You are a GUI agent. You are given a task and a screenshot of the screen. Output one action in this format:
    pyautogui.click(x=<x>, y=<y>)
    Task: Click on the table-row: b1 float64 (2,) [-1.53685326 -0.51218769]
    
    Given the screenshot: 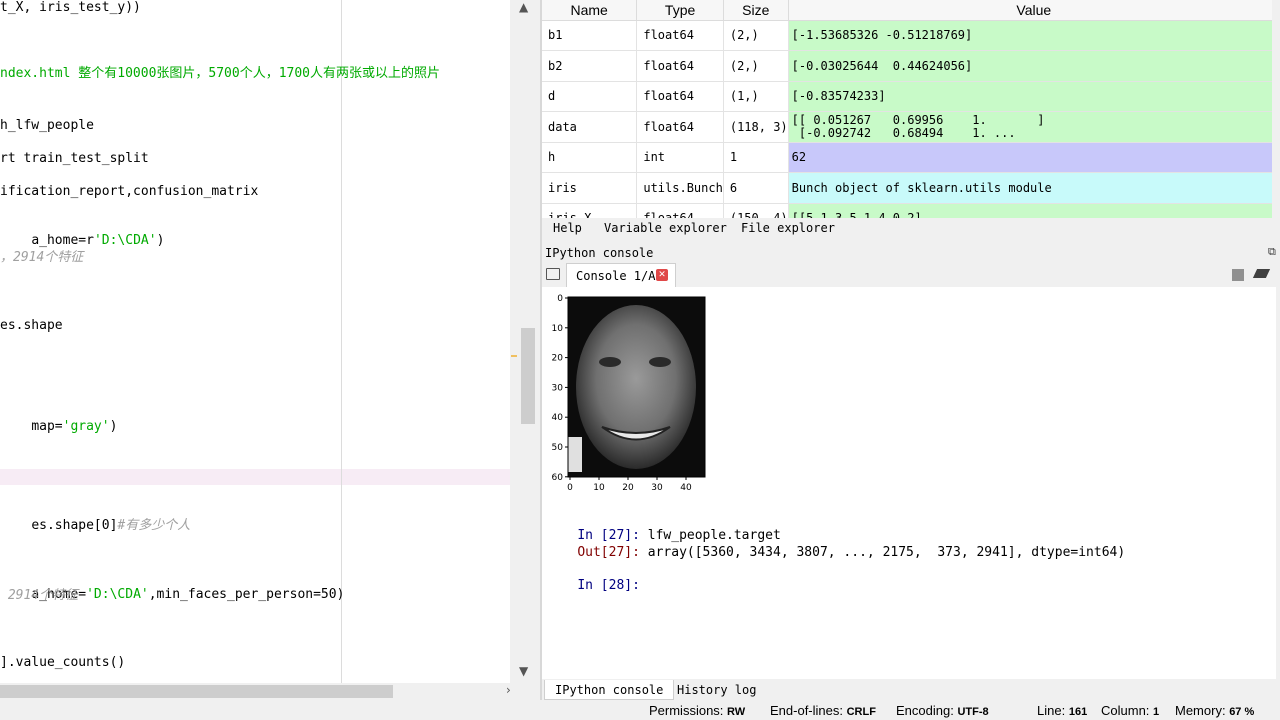 What is the action you would take?
    pyautogui.click(x=911, y=35)
    